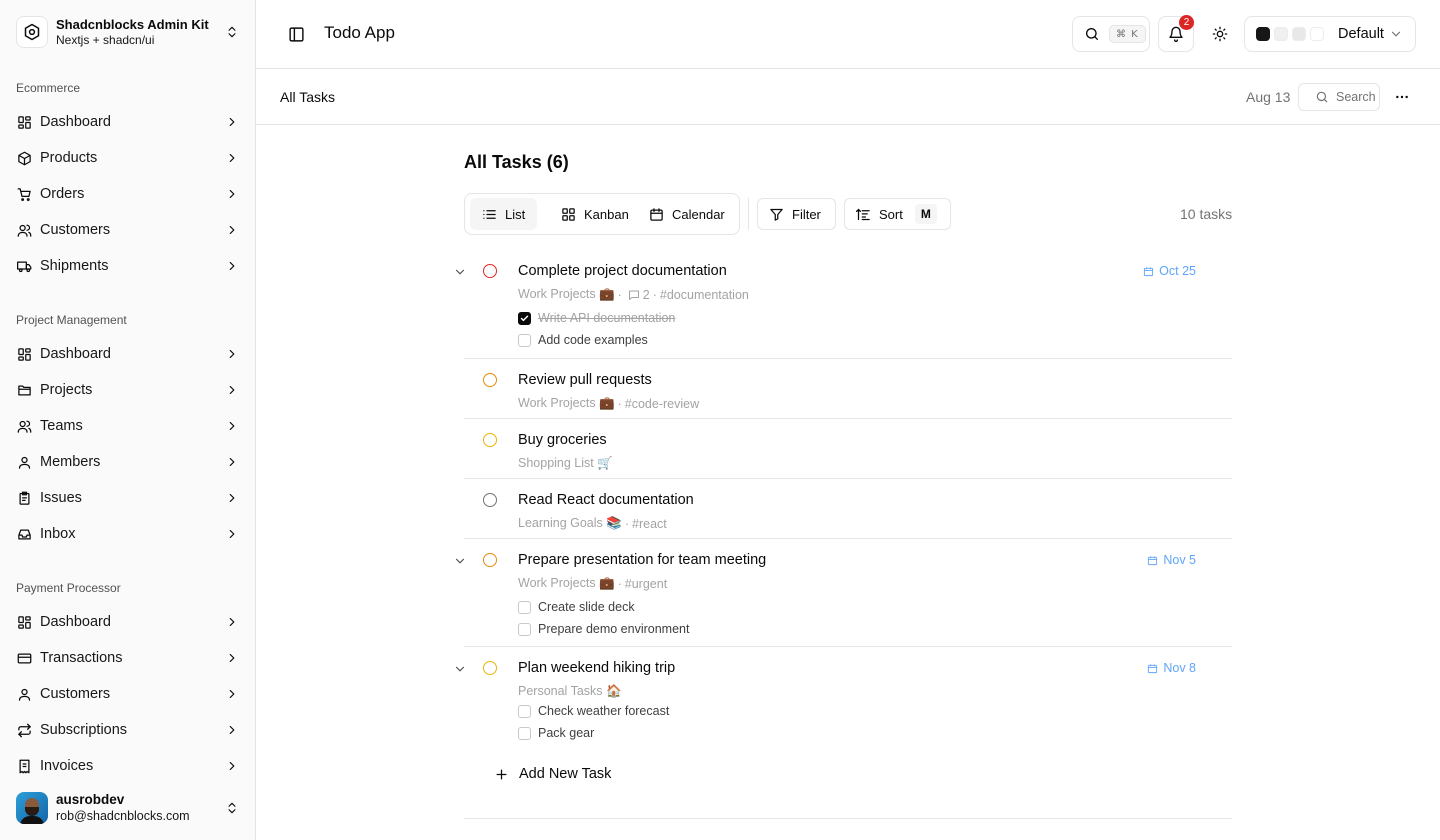  I want to click on subtask-item: Create slide deck, so click(576, 607).